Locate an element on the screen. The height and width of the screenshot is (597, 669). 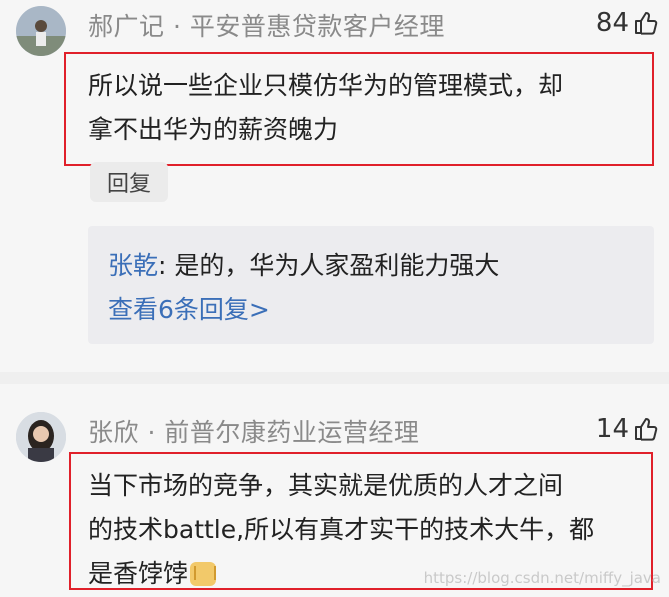
comment-author: 张欣 · 前普尔康药业运营经理 is located at coordinates (253, 431).